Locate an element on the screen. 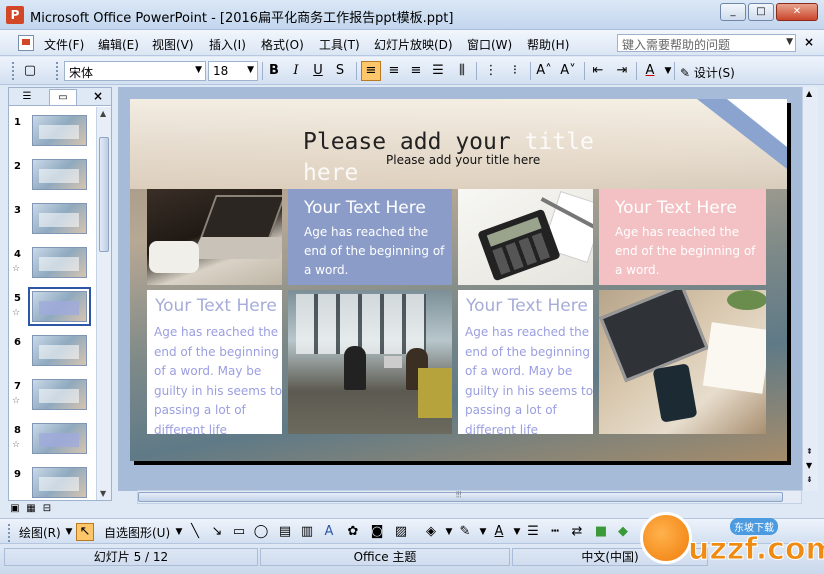 The image size is (824, 574). fill-color-icon: ◈ is located at coordinates (431, 532).